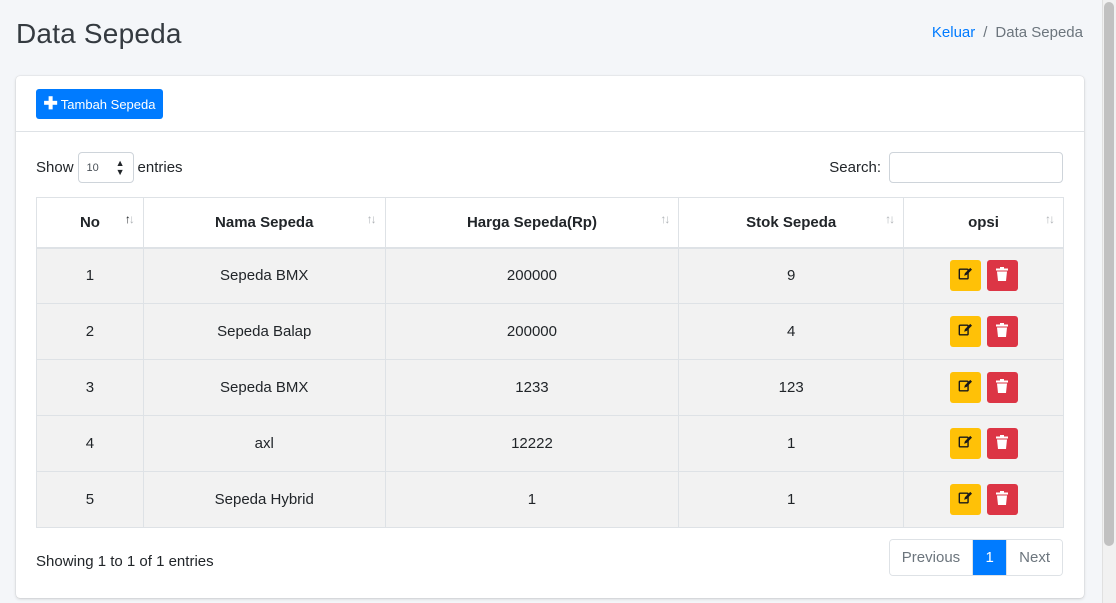 The width and height of the screenshot is (1116, 603). Describe the element at coordinates (1039, 32) in the screenshot. I see `breadcrumb-current: Data Sepeda` at that location.